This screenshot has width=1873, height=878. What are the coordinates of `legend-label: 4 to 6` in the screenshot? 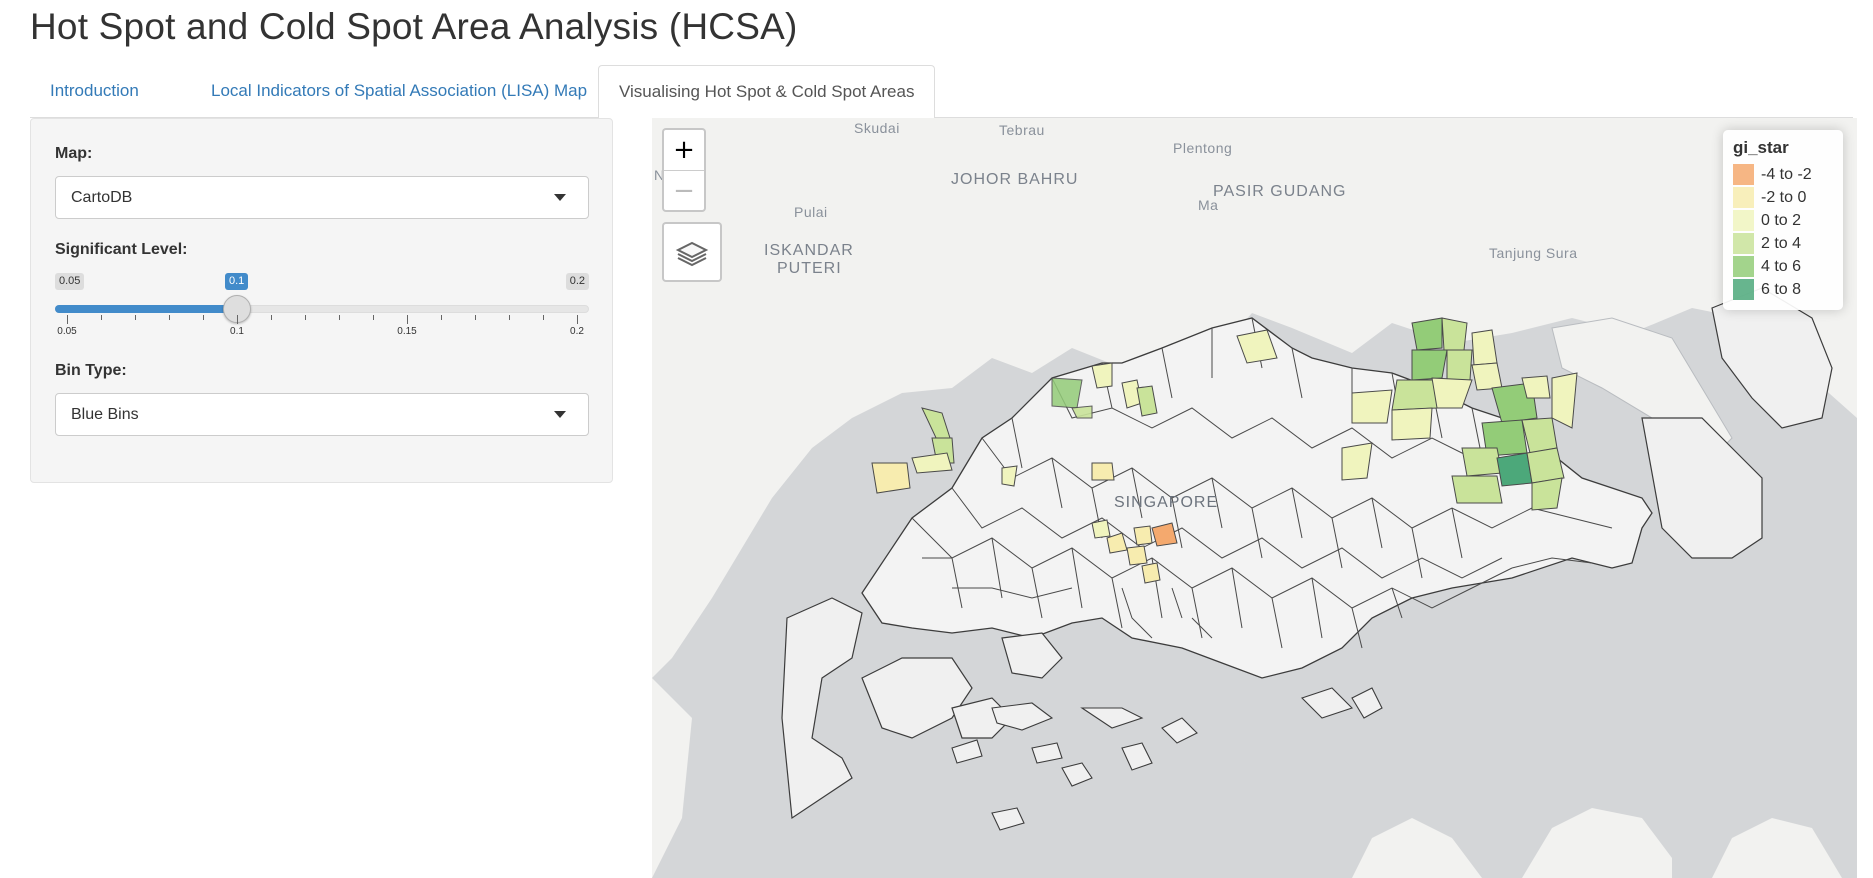 It's located at (1781, 266).